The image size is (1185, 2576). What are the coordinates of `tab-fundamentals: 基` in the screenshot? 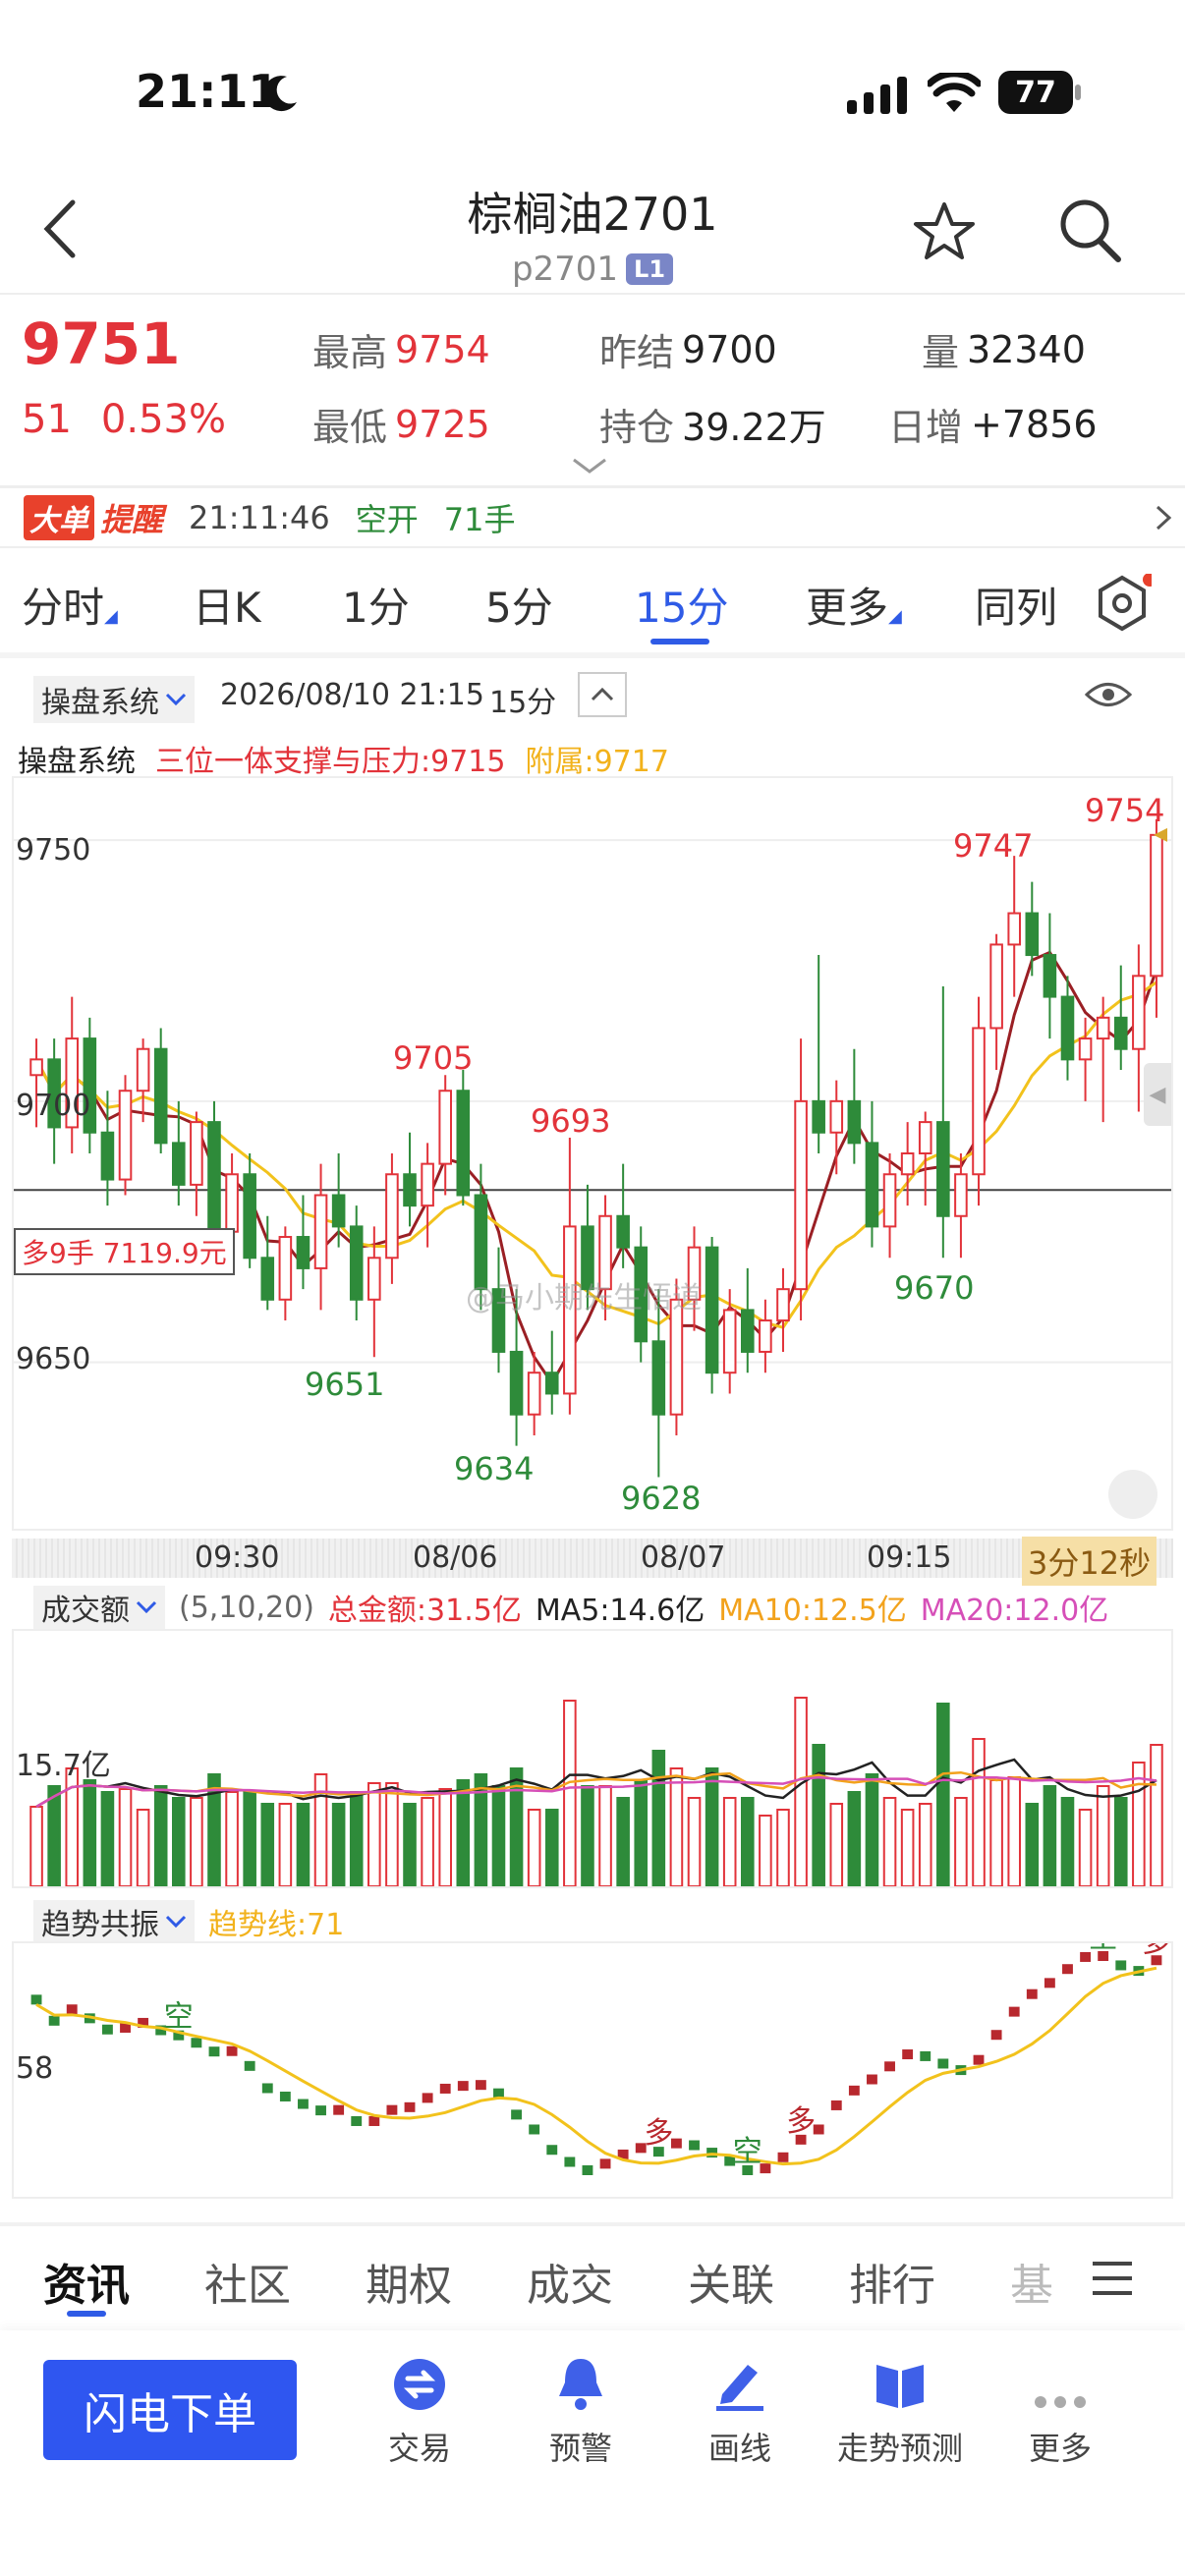 It's located at (1031, 2281).